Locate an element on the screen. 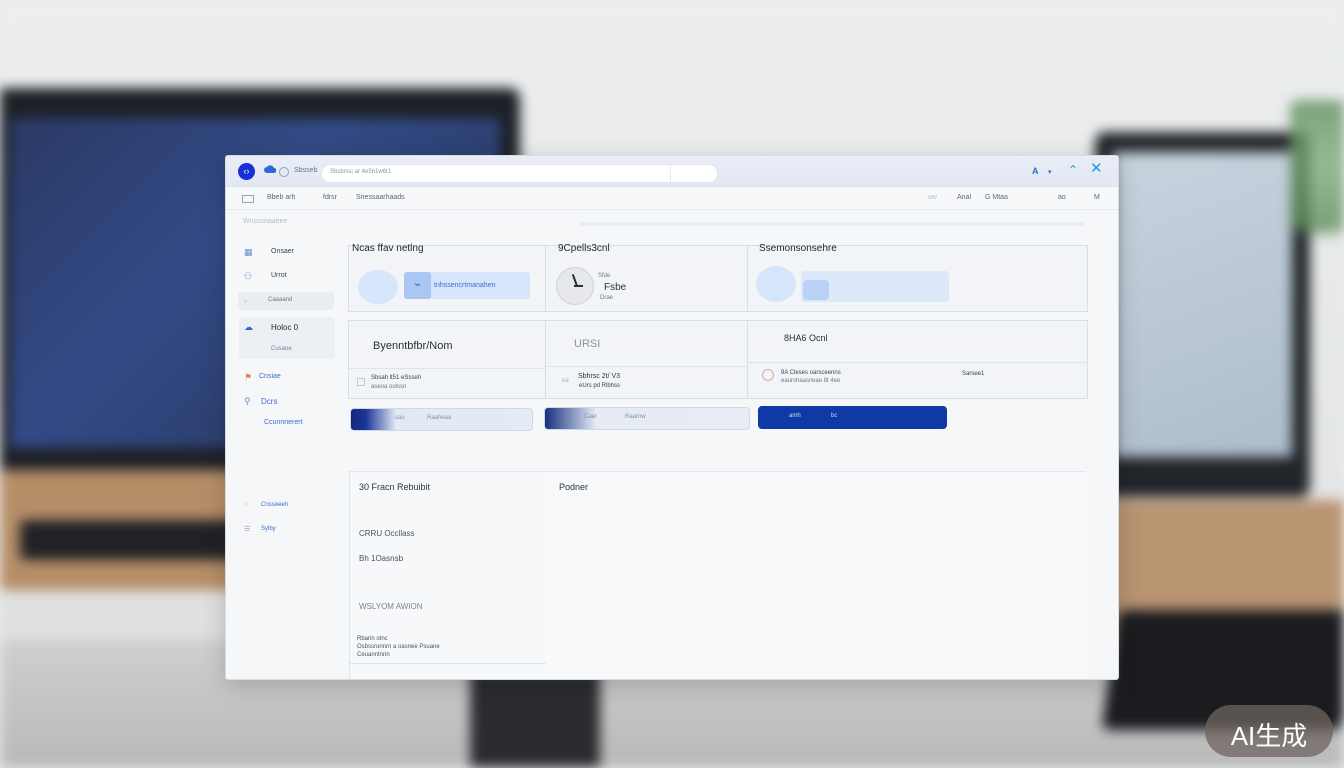 Image resolution: width=1344 pixels, height=768 pixels. menu-item-1: Bbeb arh is located at coordinates (281, 197).